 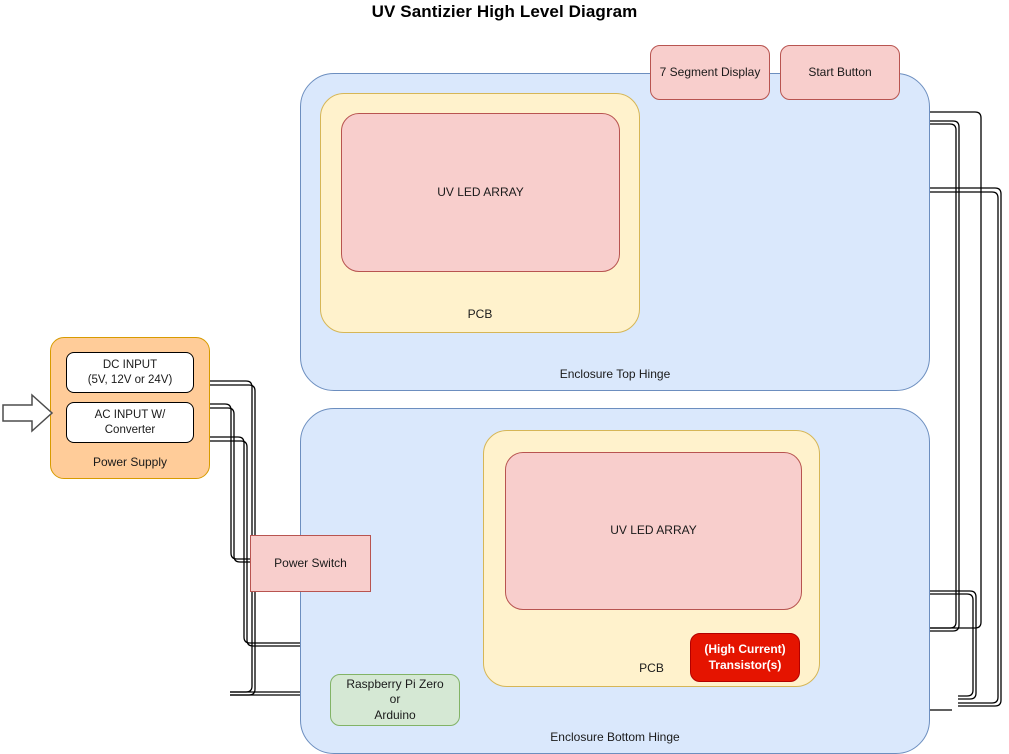 I want to click on page-title: UV Santizier High Level Diagram, so click(x=504, y=11).